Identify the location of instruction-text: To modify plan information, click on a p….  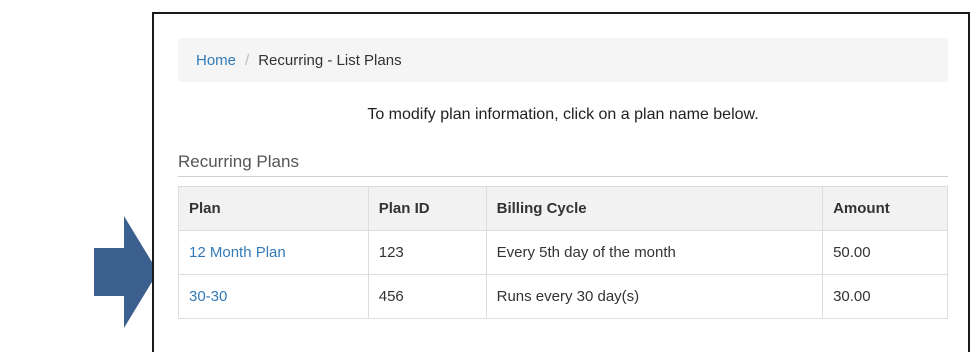
(563, 114).